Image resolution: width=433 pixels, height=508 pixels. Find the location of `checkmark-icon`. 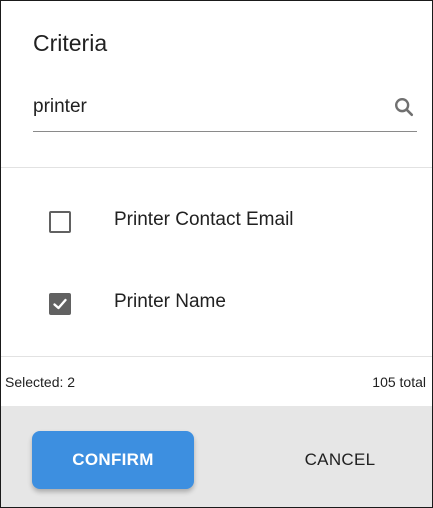

checkmark-icon is located at coordinates (60, 304).